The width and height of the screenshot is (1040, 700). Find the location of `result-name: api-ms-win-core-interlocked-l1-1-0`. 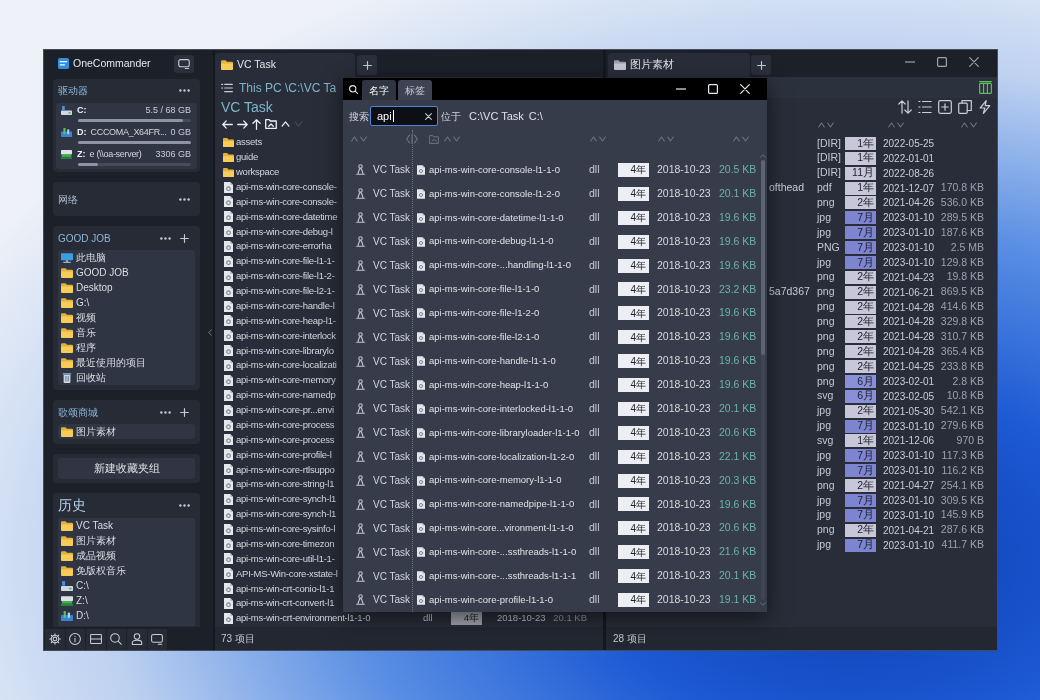

result-name: api-ms-win-core-interlocked-l1-1-0 is located at coordinates (501, 408).